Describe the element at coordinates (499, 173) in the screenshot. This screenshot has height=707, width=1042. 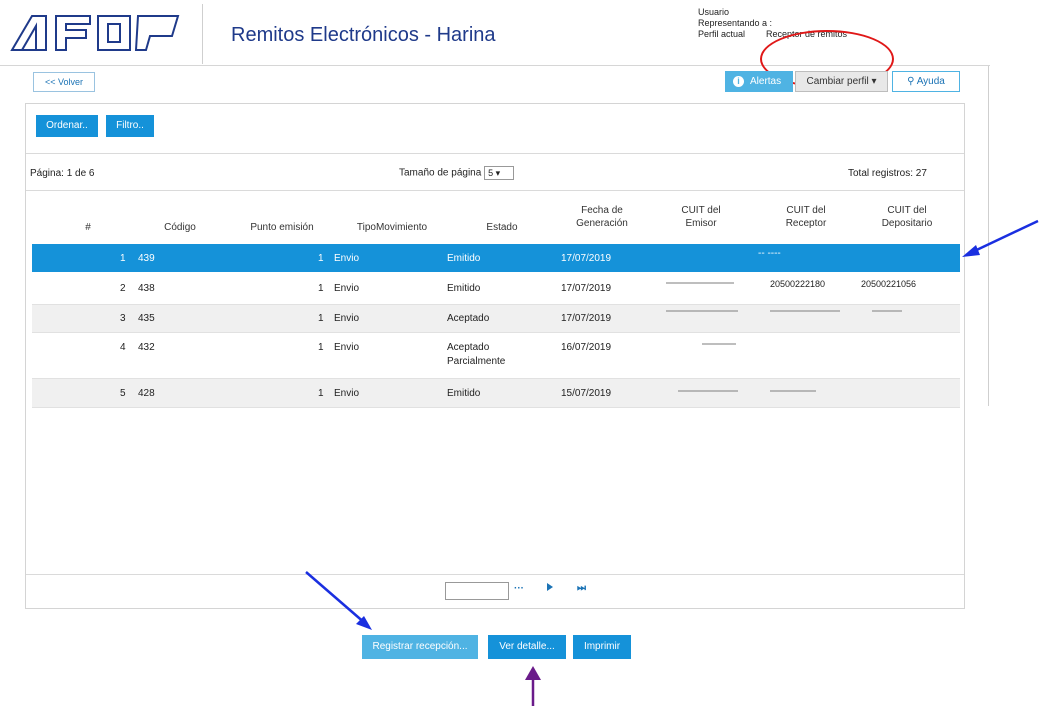
I see `page-size-select: 5 ▾` at that location.